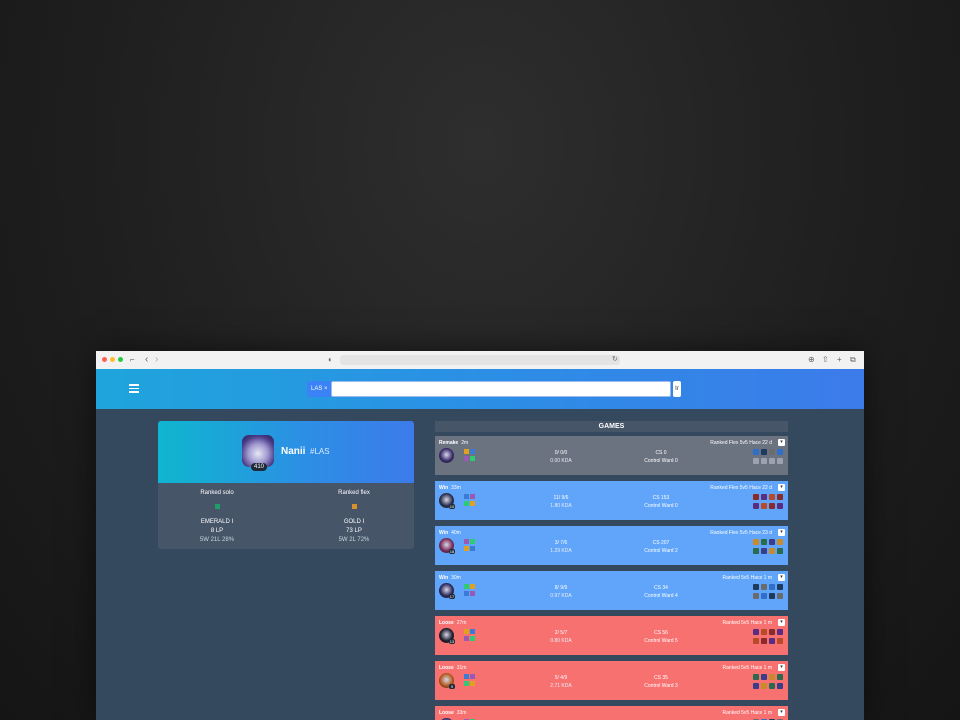 The image size is (960, 720). I want to click on game-queue: Ranked Flex 5v5 Hace 22 d, so click(741, 488).